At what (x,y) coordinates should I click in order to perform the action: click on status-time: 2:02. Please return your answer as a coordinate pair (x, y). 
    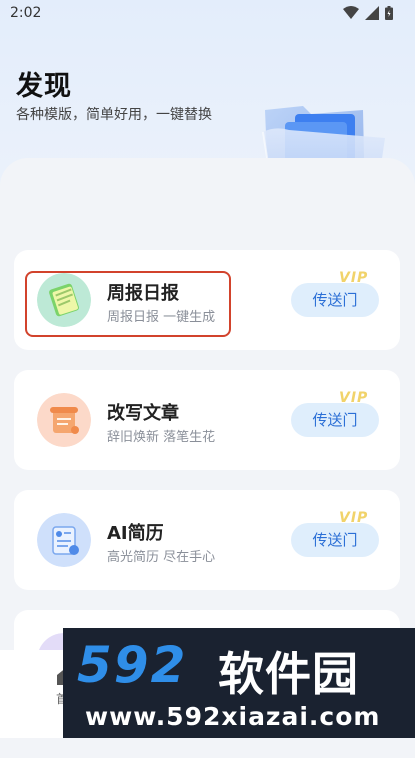
    Looking at the image, I should click on (26, 13).